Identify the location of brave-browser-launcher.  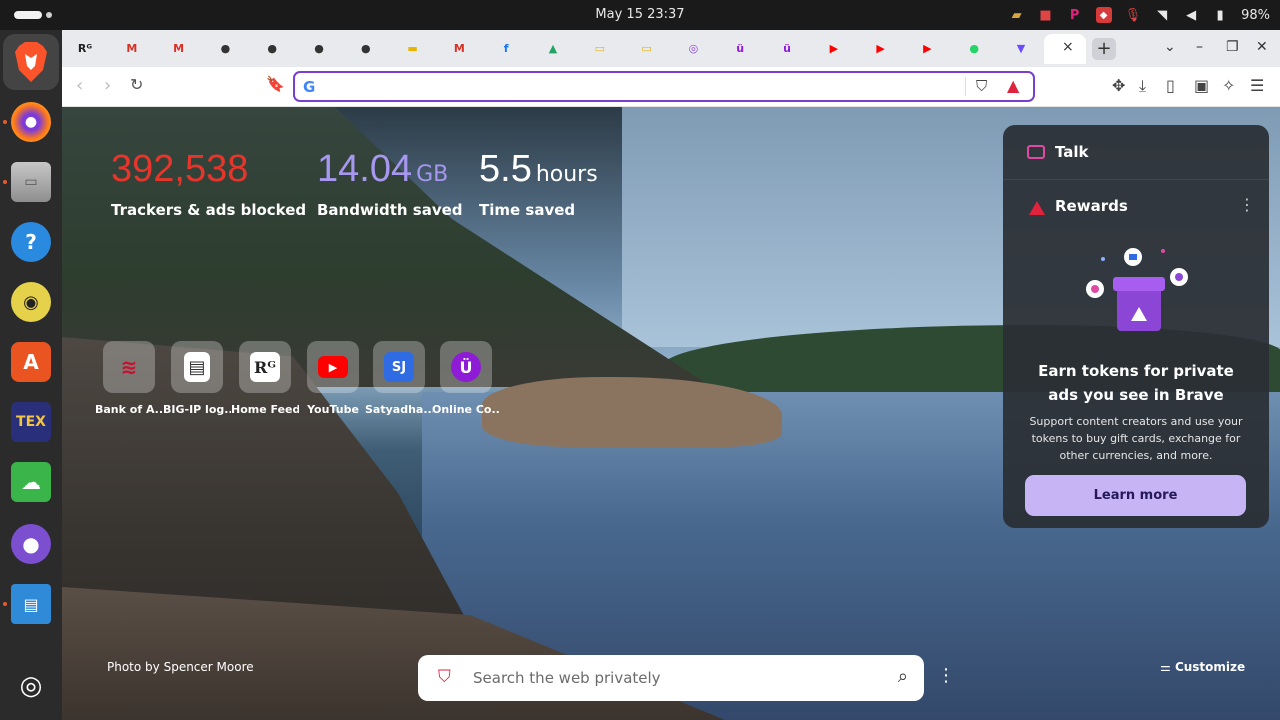
(31, 62).